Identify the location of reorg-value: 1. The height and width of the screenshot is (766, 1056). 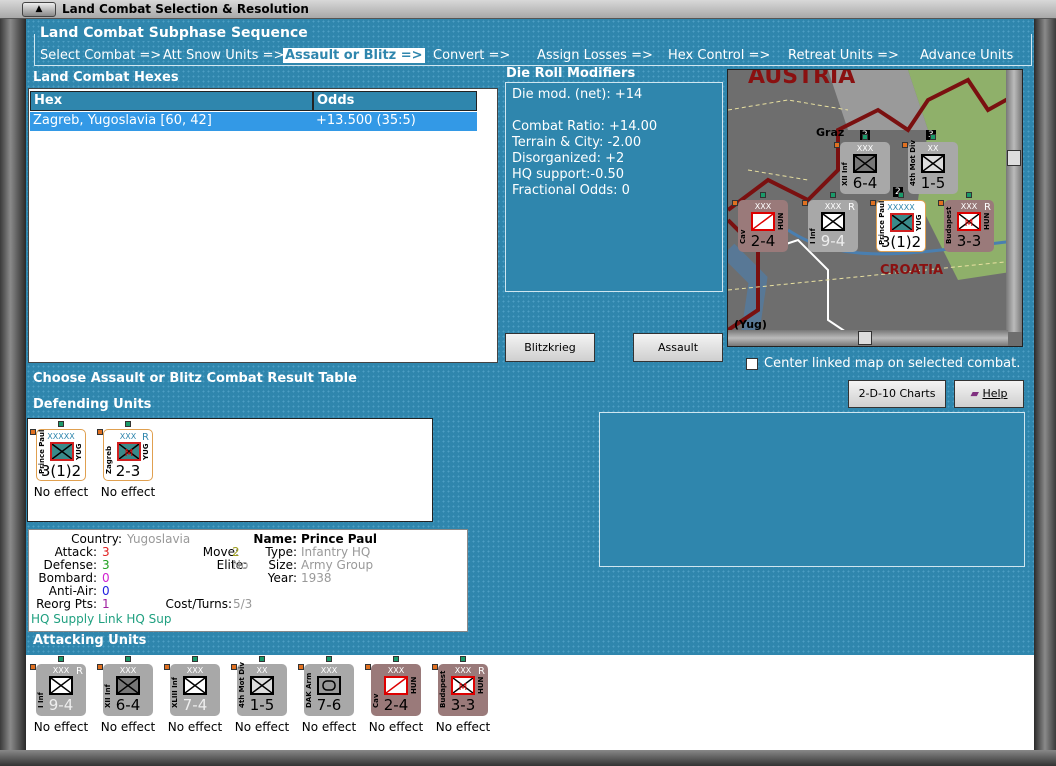
(106, 604).